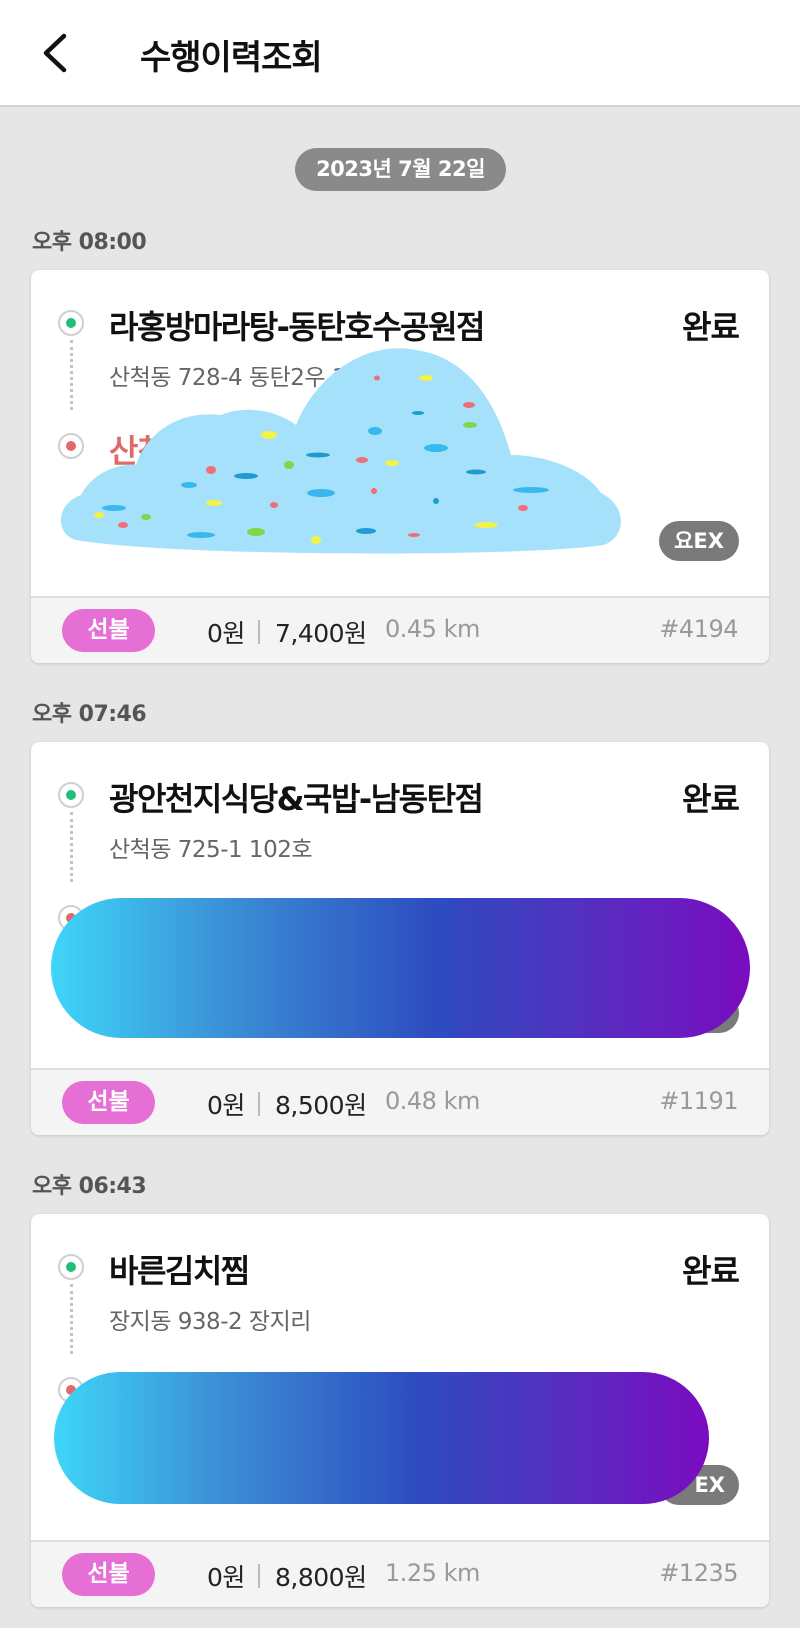 The image size is (800, 1628). What do you see at coordinates (400, 169) in the screenshot?
I see `date-pill: 2023년 7월 22일` at bounding box center [400, 169].